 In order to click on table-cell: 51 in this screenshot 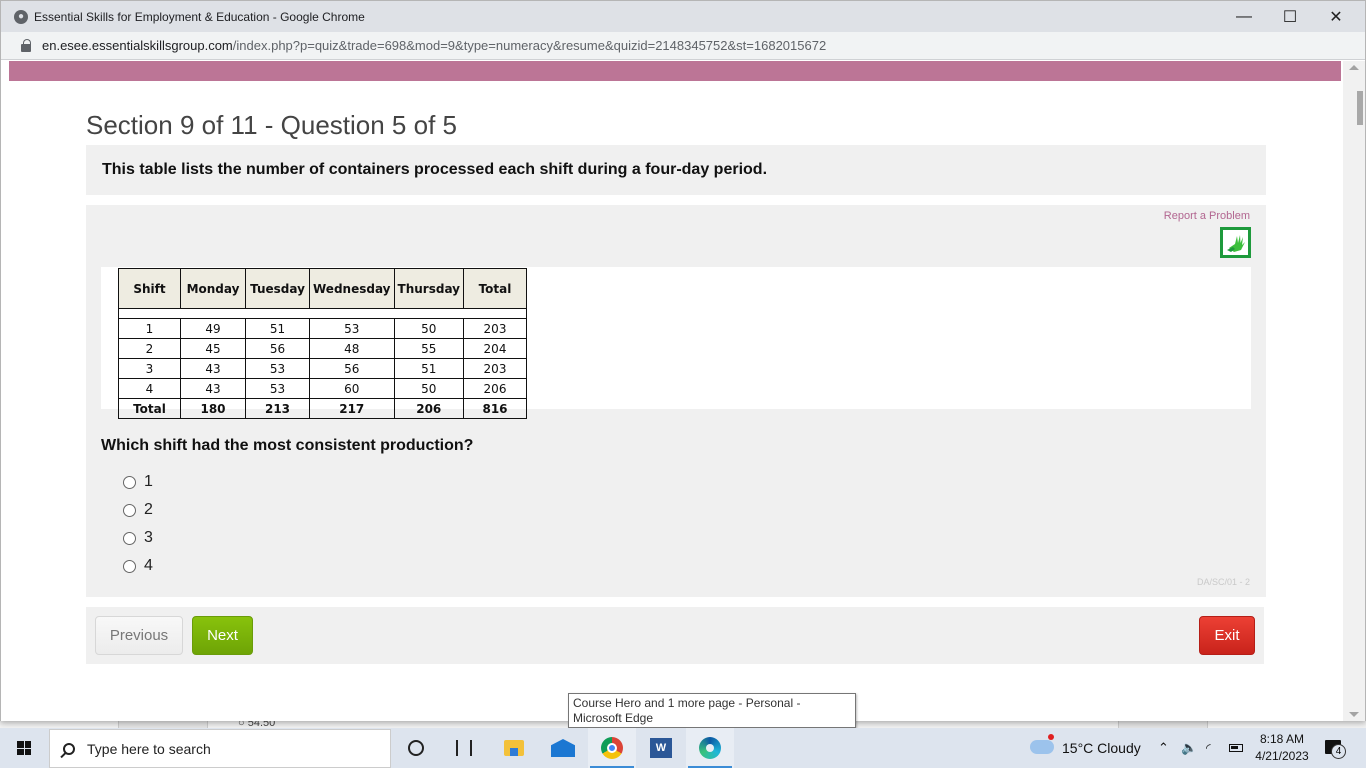, I will do `click(429, 368)`.